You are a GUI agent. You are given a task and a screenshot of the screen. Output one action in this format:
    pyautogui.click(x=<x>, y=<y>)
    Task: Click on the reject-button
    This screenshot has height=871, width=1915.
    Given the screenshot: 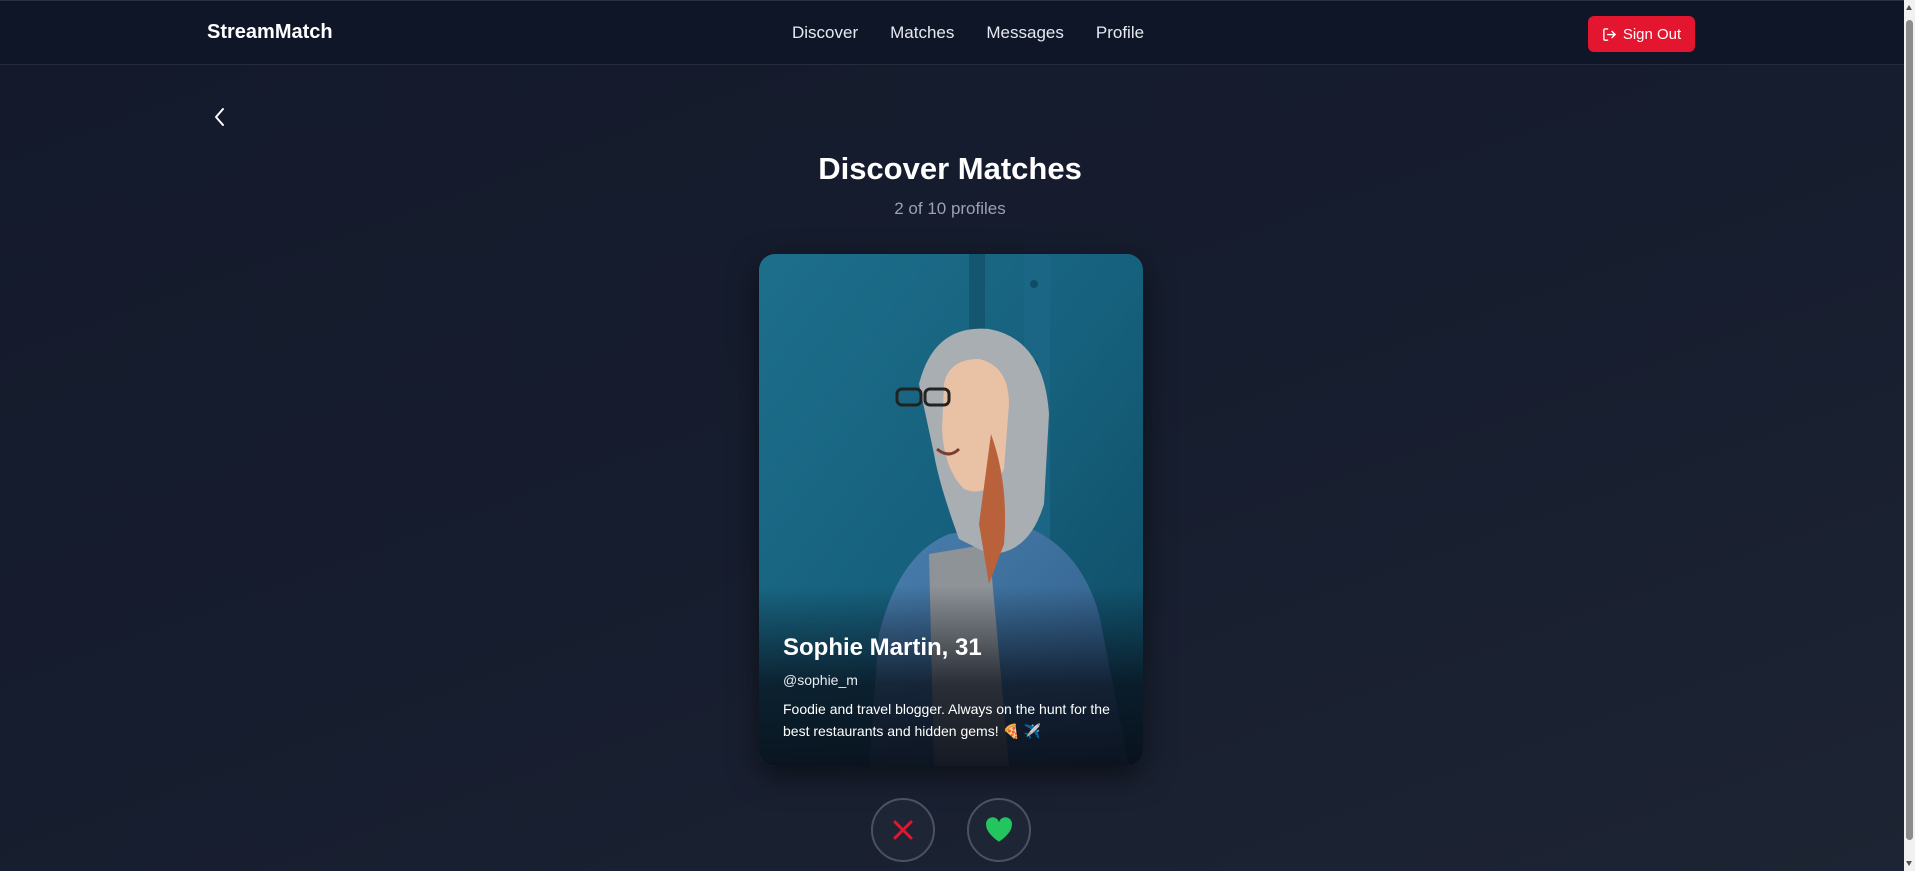 What is the action you would take?
    pyautogui.click(x=903, y=830)
    